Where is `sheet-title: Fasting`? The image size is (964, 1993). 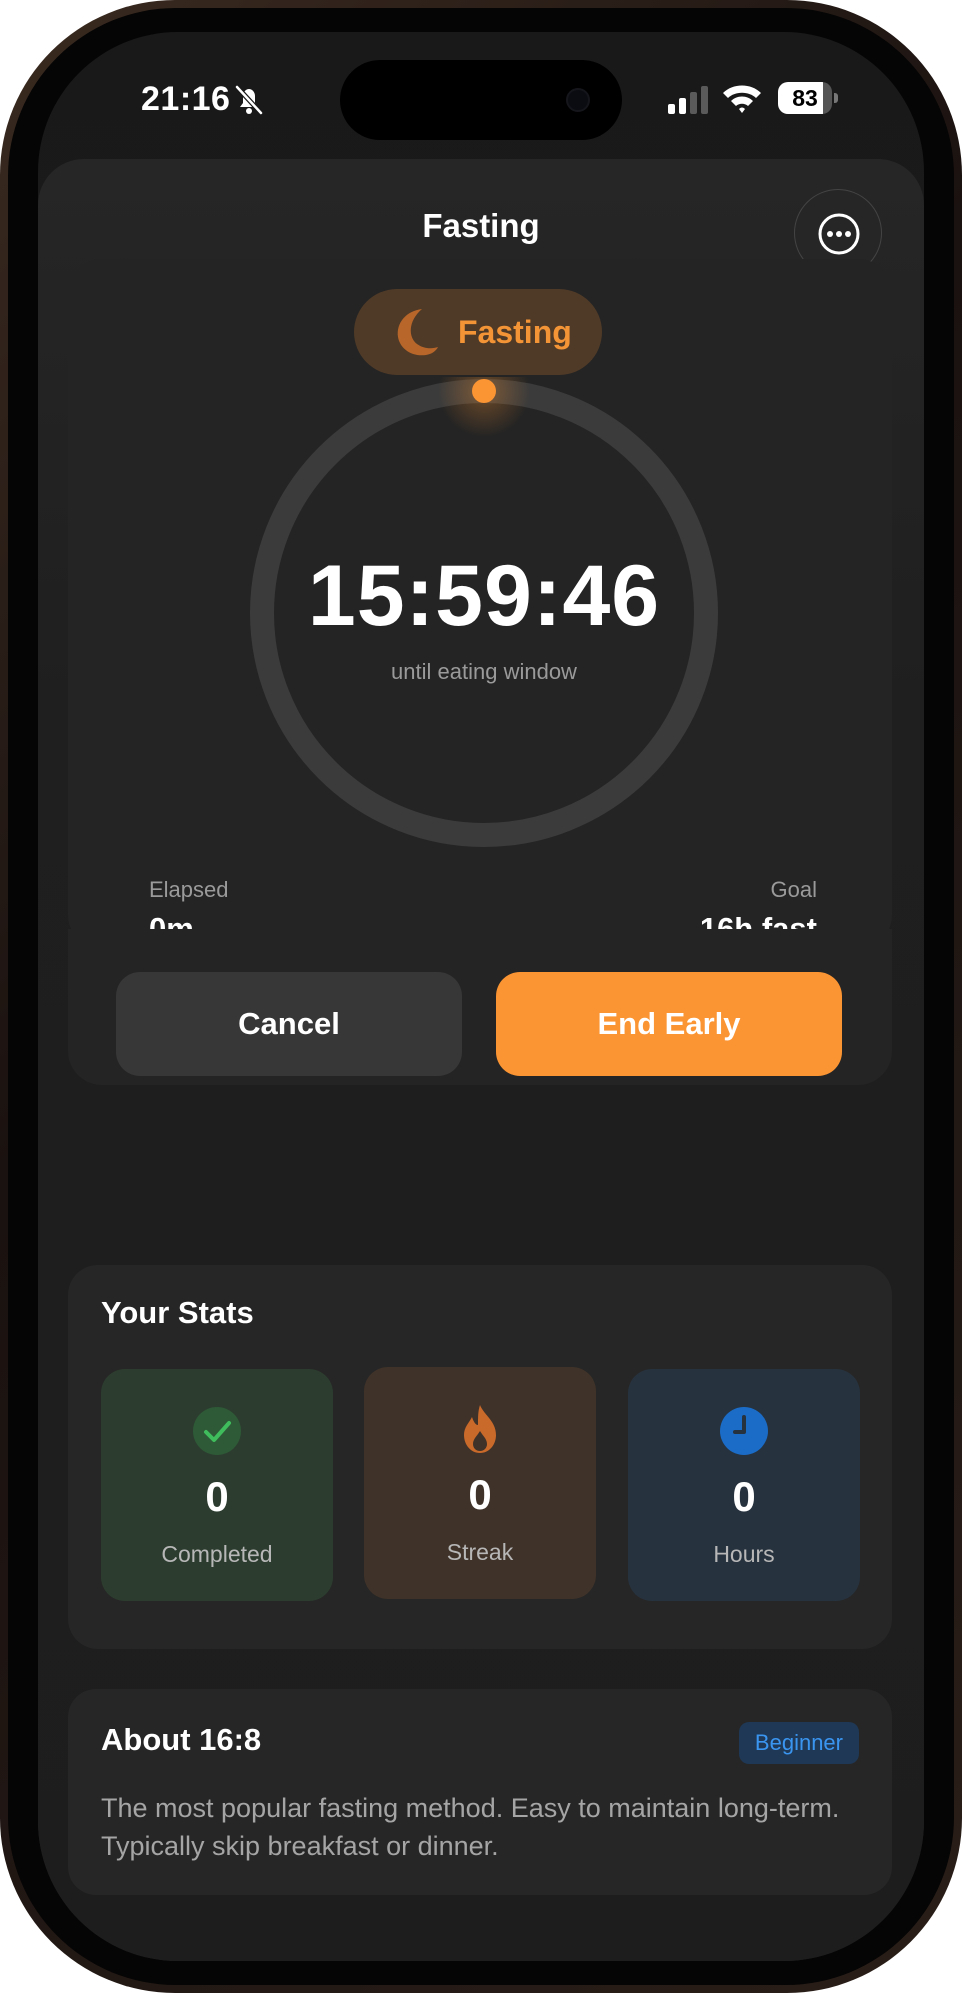
sheet-title: Fasting is located at coordinates (481, 225).